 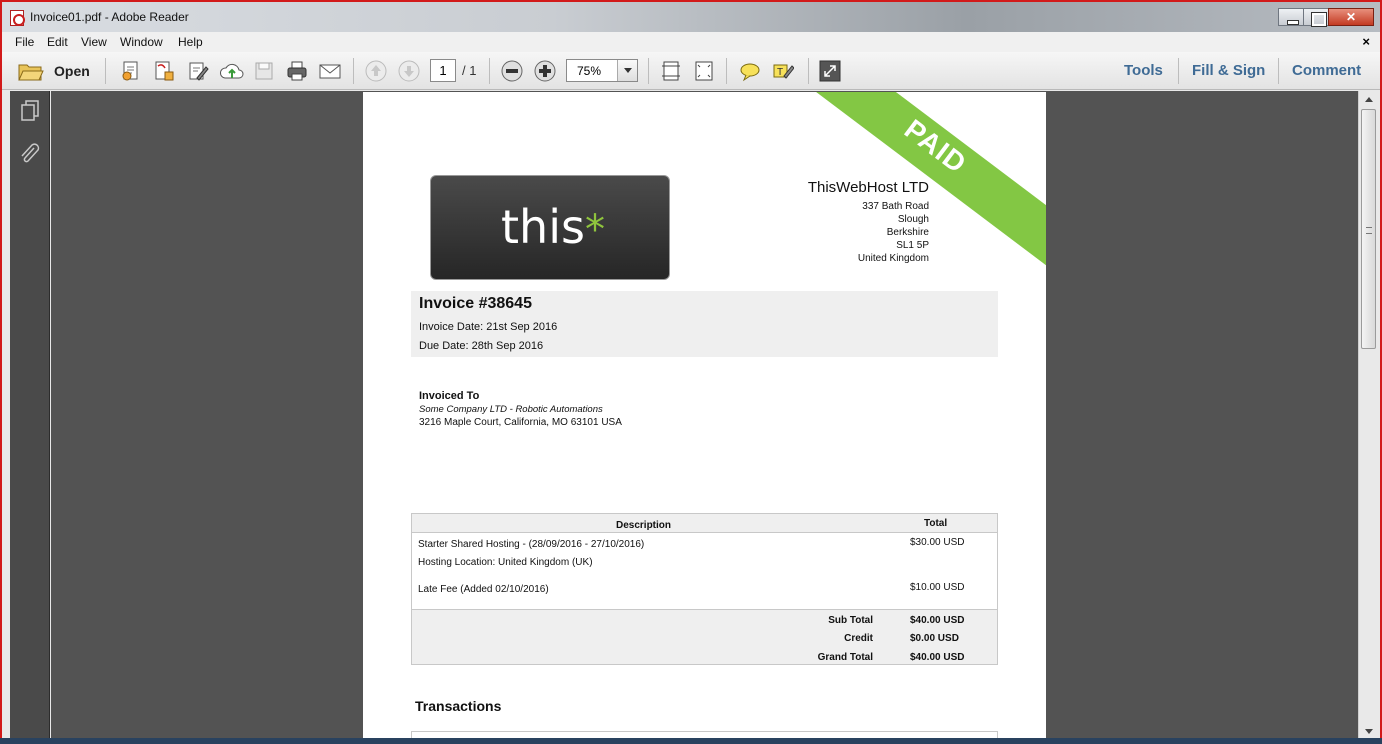 What do you see at coordinates (1316, 17) in the screenshot?
I see `maximize-button` at bounding box center [1316, 17].